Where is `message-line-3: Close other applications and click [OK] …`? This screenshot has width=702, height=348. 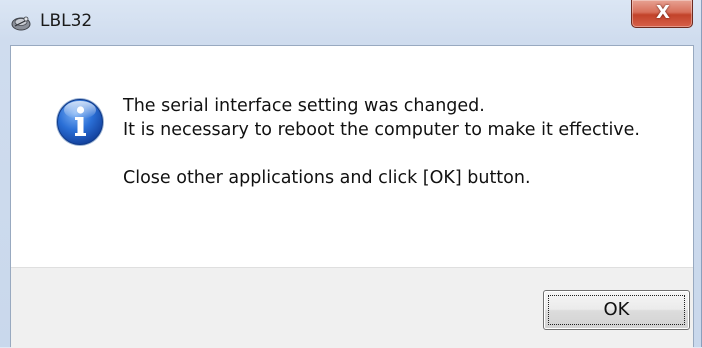
message-line-3: Close other applications and click [OK] … is located at coordinates (327, 178).